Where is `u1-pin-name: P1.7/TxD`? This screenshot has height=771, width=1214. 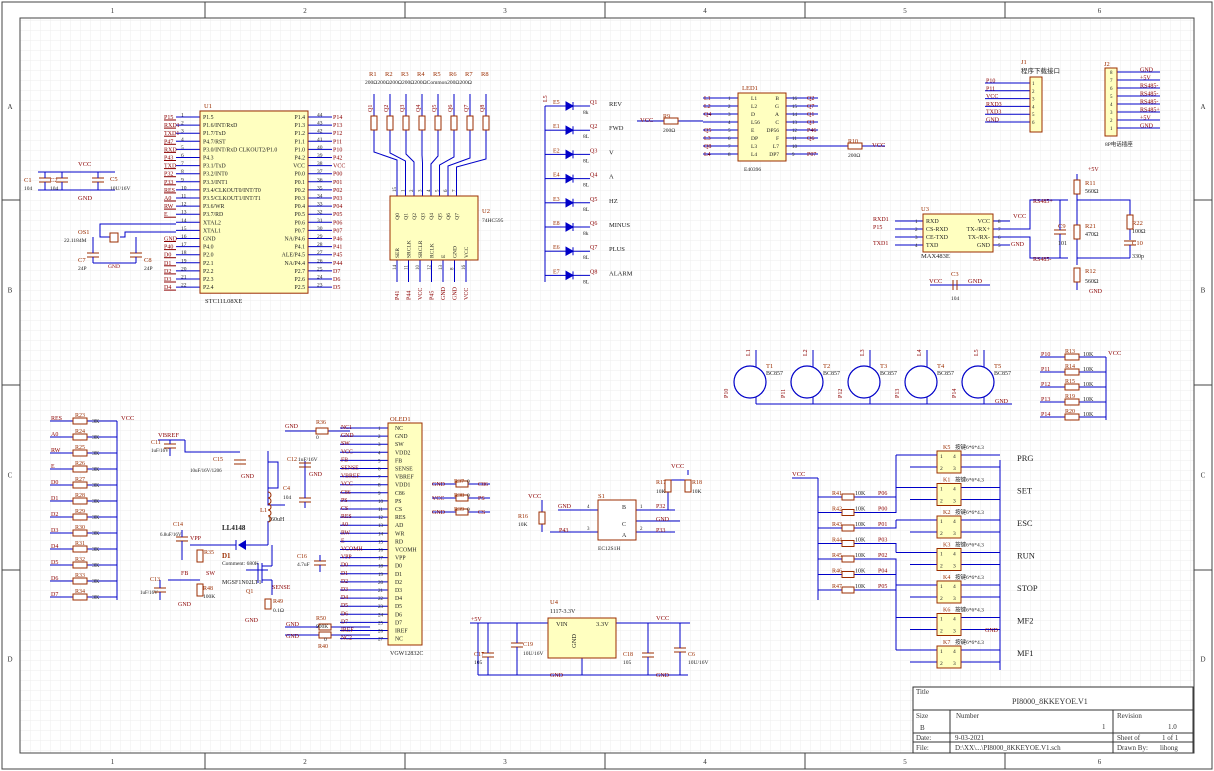
u1-pin-name: P1.7/TxD is located at coordinates (214, 134).